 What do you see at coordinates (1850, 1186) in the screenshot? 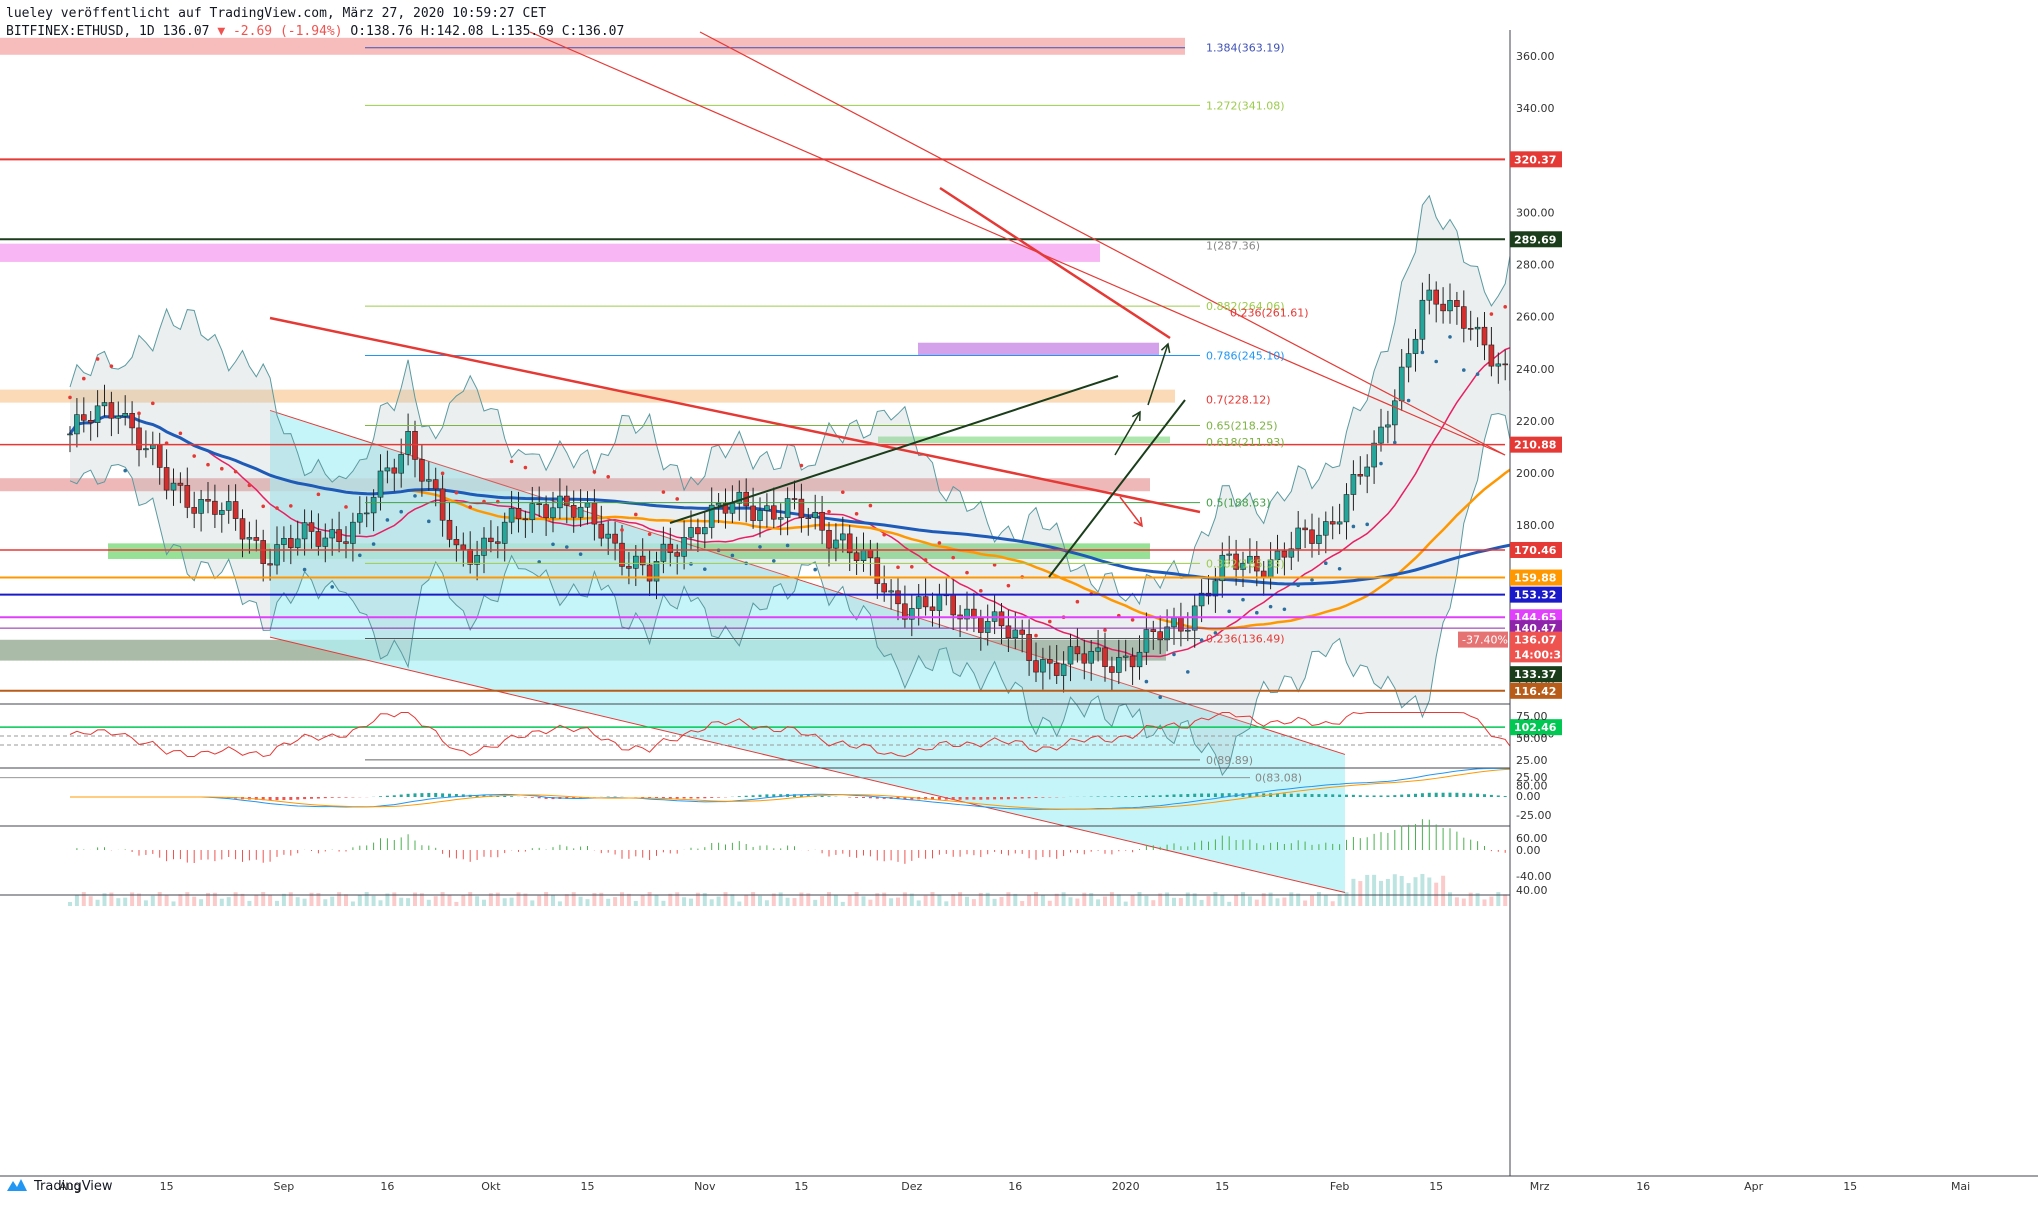
I see `time-tick: 15` at bounding box center [1850, 1186].